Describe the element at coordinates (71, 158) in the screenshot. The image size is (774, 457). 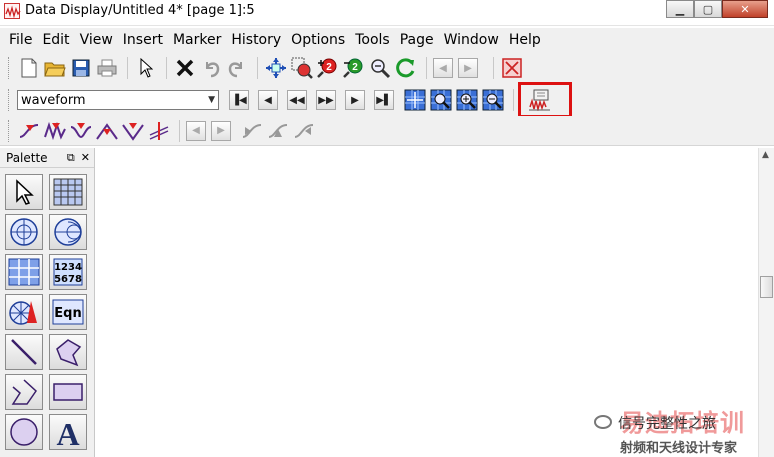
I see `dock-icon: ⧉` at that location.